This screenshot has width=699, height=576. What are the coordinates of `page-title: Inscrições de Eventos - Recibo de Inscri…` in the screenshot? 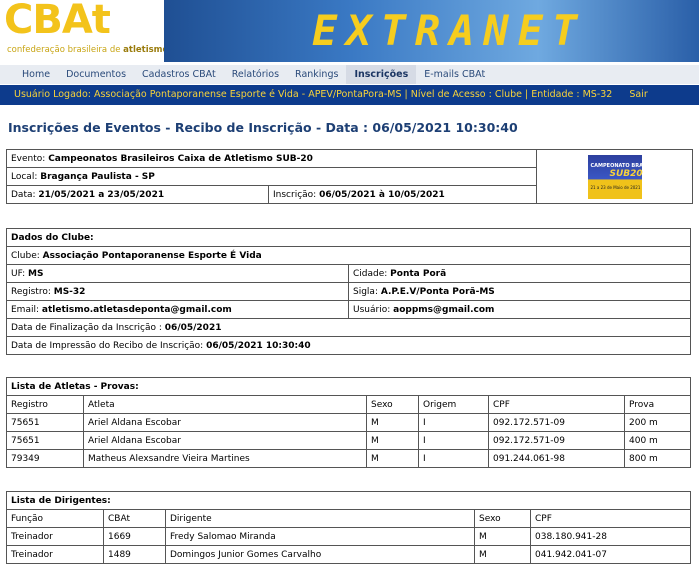 It's located at (263, 127).